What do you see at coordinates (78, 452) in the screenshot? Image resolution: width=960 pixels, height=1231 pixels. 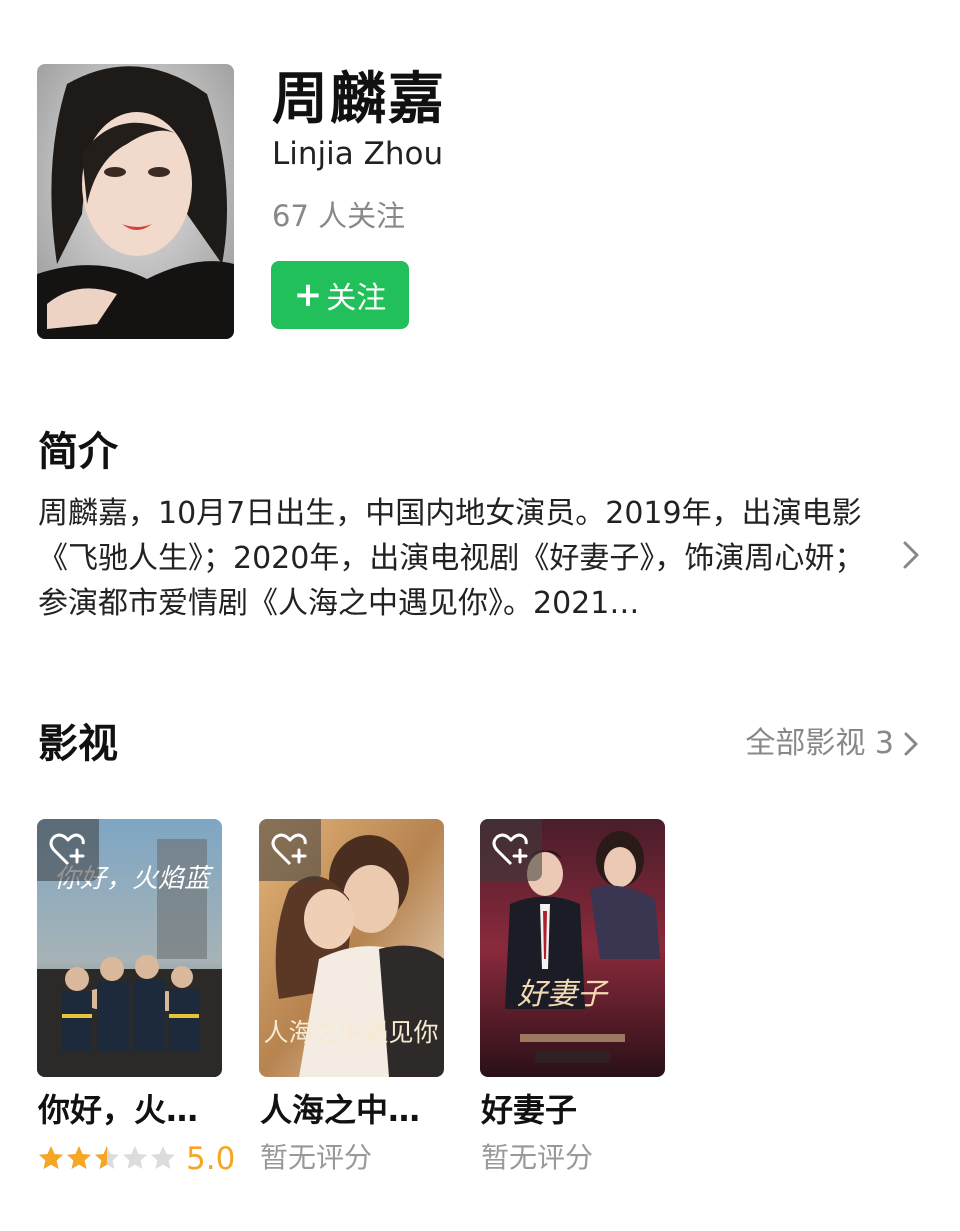 I see `bio-heading: 简介` at bounding box center [78, 452].